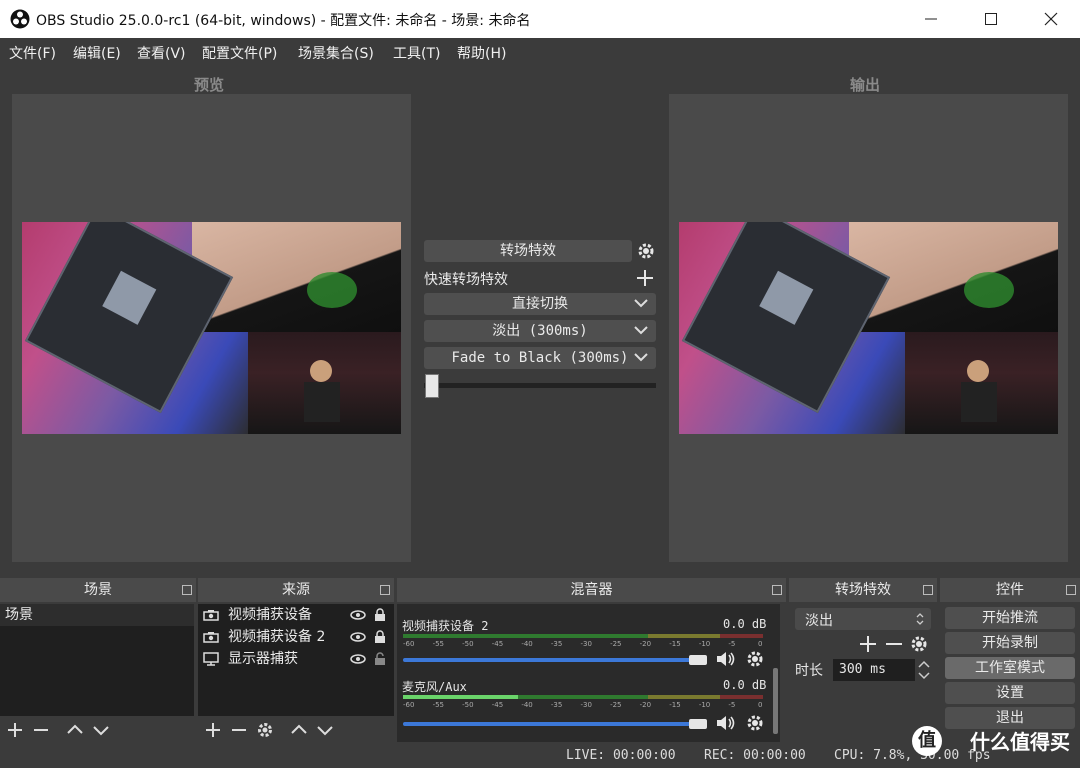  Describe the element at coordinates (527, 705) in the screenshot. I see `meter-scale-tick: -40` at that location.